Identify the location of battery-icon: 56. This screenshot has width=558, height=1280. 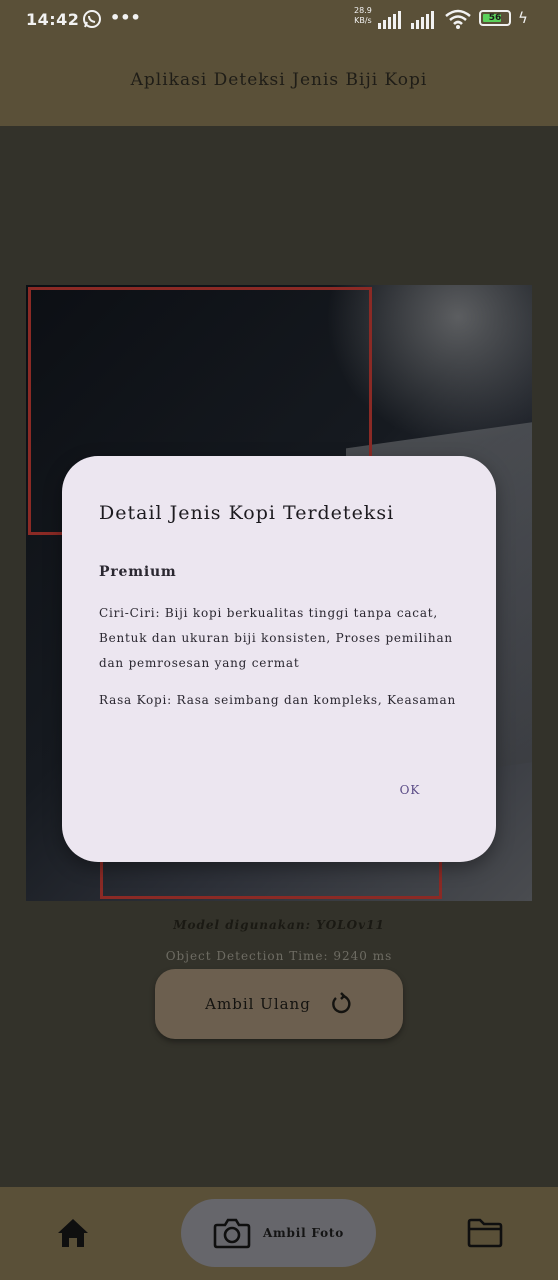
(495, 18).